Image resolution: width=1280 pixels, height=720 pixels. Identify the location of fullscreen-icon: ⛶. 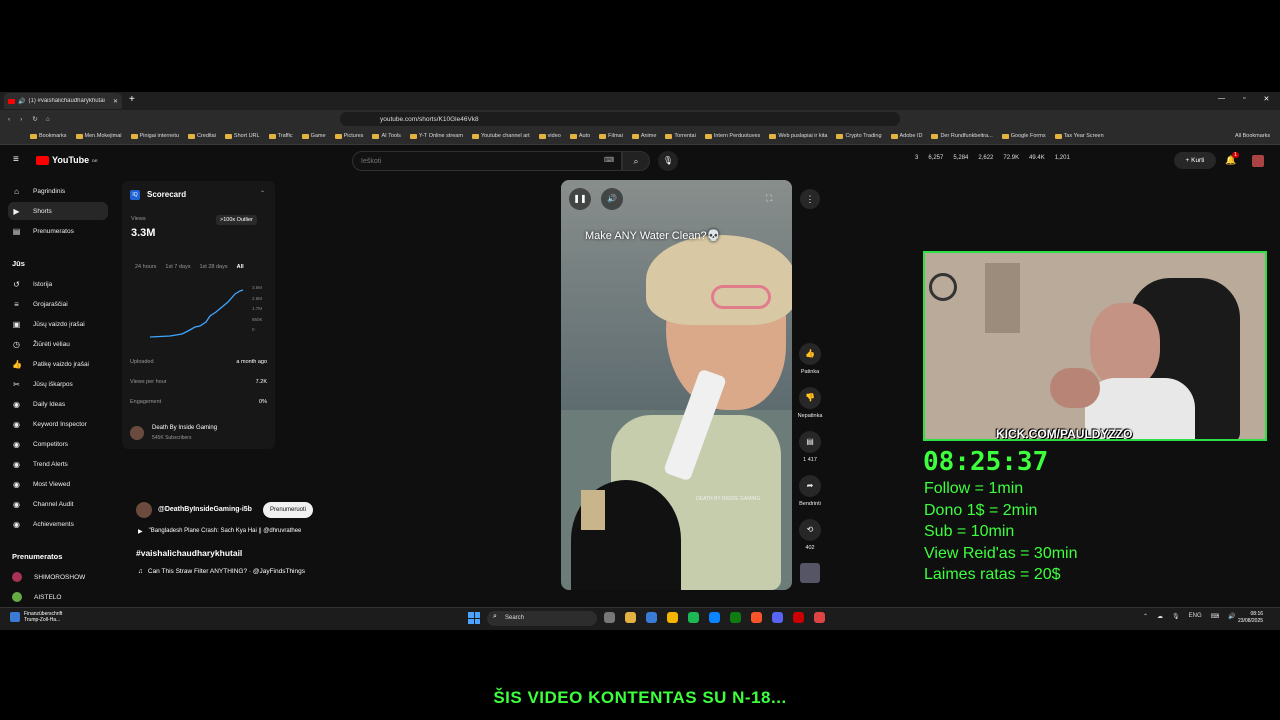
(769, 198).